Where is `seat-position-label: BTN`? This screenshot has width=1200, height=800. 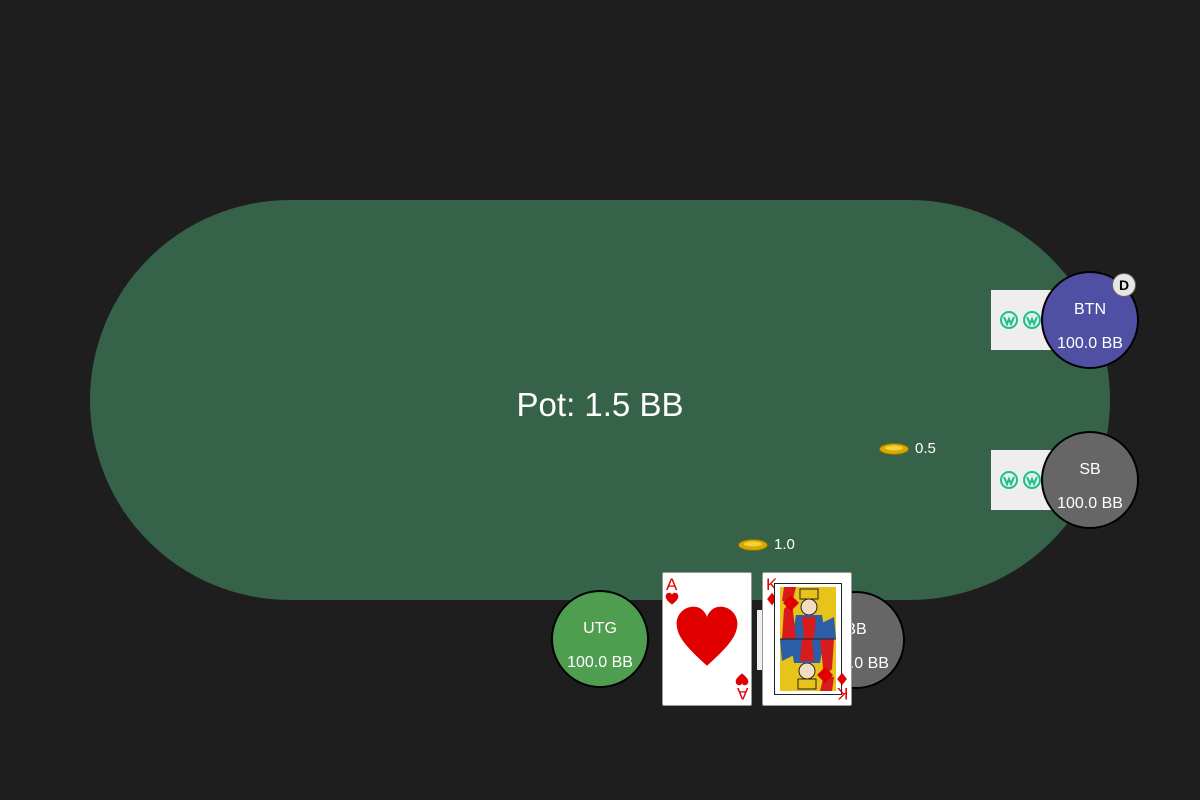
seat-position-label: BTN is located at coordinates (1090, 309).